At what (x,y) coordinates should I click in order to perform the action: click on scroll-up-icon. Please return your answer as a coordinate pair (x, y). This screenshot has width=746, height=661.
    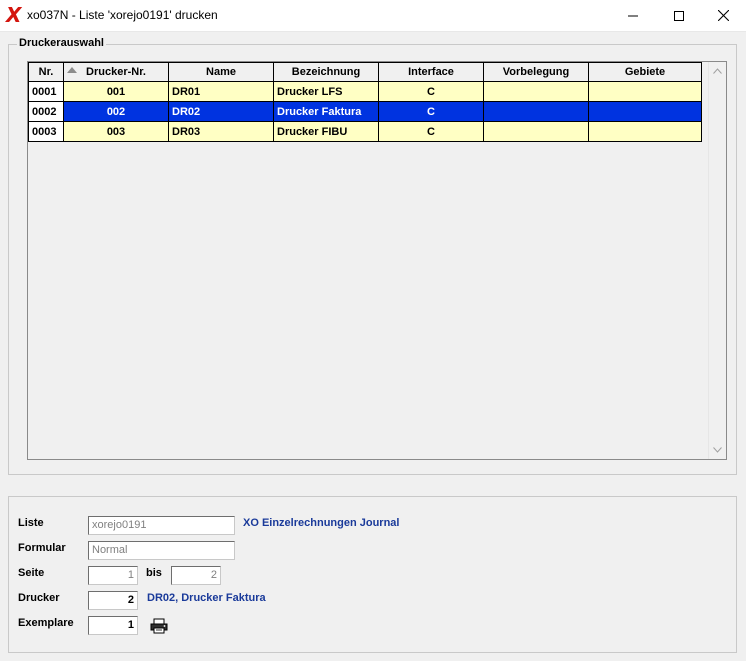
    Looking at the image, I should click on (717, 71).